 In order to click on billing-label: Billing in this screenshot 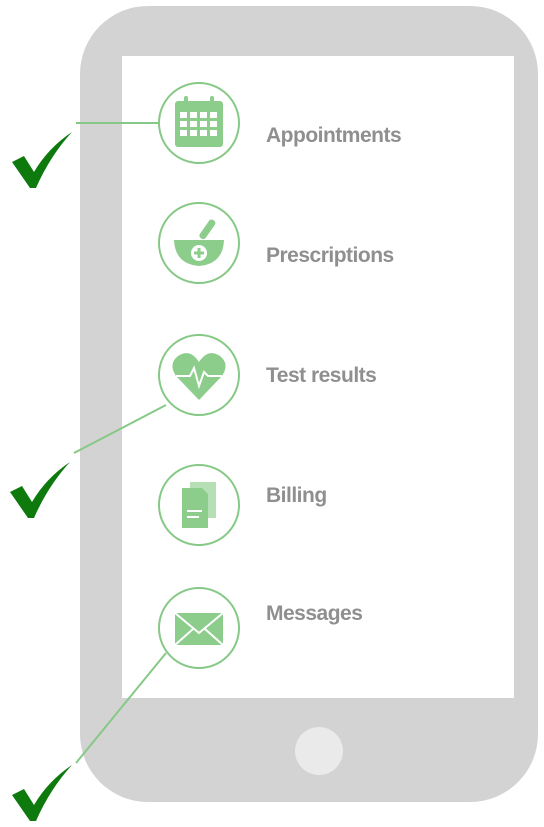, I will do `click(296, 495)`.